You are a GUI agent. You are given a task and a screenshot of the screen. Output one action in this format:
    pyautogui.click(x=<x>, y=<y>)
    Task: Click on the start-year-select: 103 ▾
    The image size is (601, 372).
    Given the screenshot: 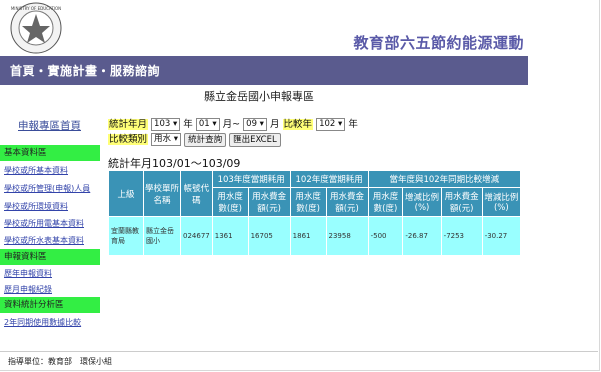 What is the action you would take?
    pyautogui.click(x=166, y=124)
    